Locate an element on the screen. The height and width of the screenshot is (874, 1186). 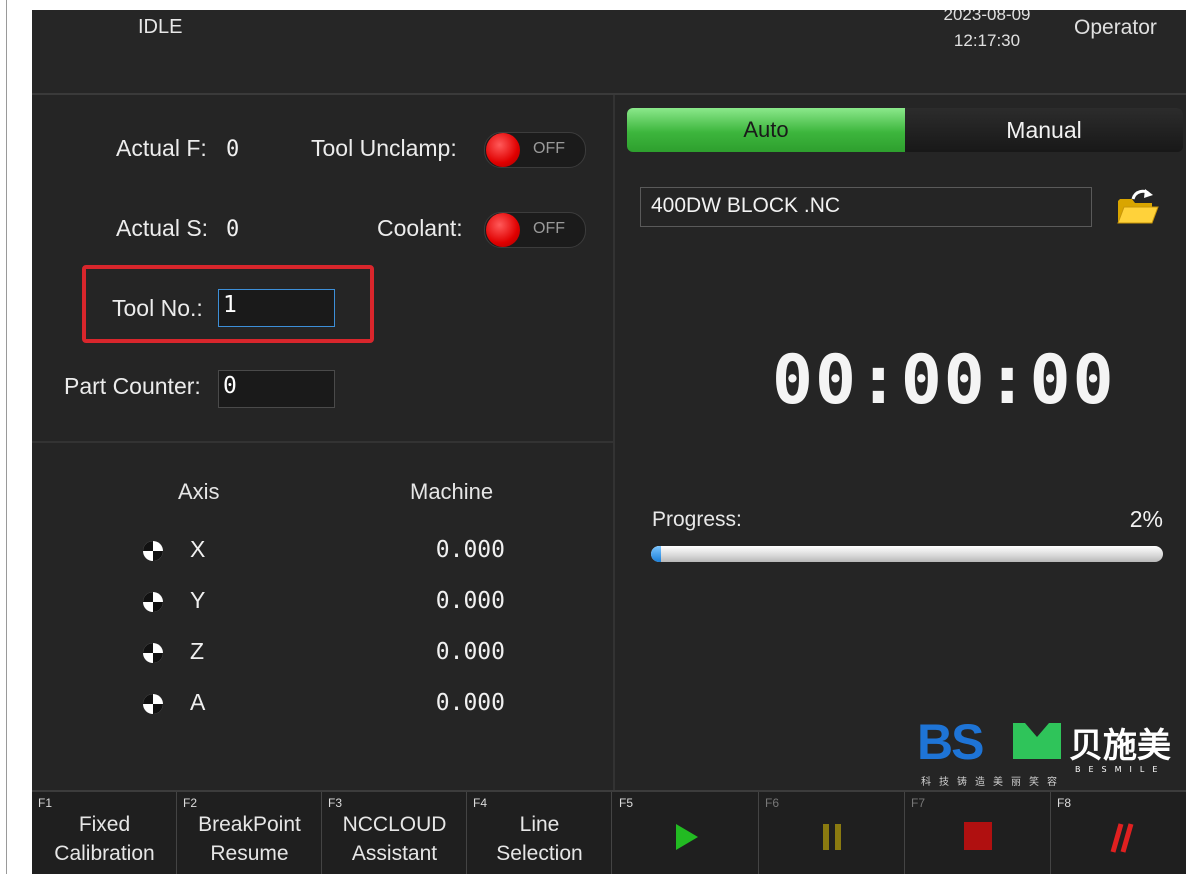
part-counter-label: Part Counter: is located at coordinates (132, 386).